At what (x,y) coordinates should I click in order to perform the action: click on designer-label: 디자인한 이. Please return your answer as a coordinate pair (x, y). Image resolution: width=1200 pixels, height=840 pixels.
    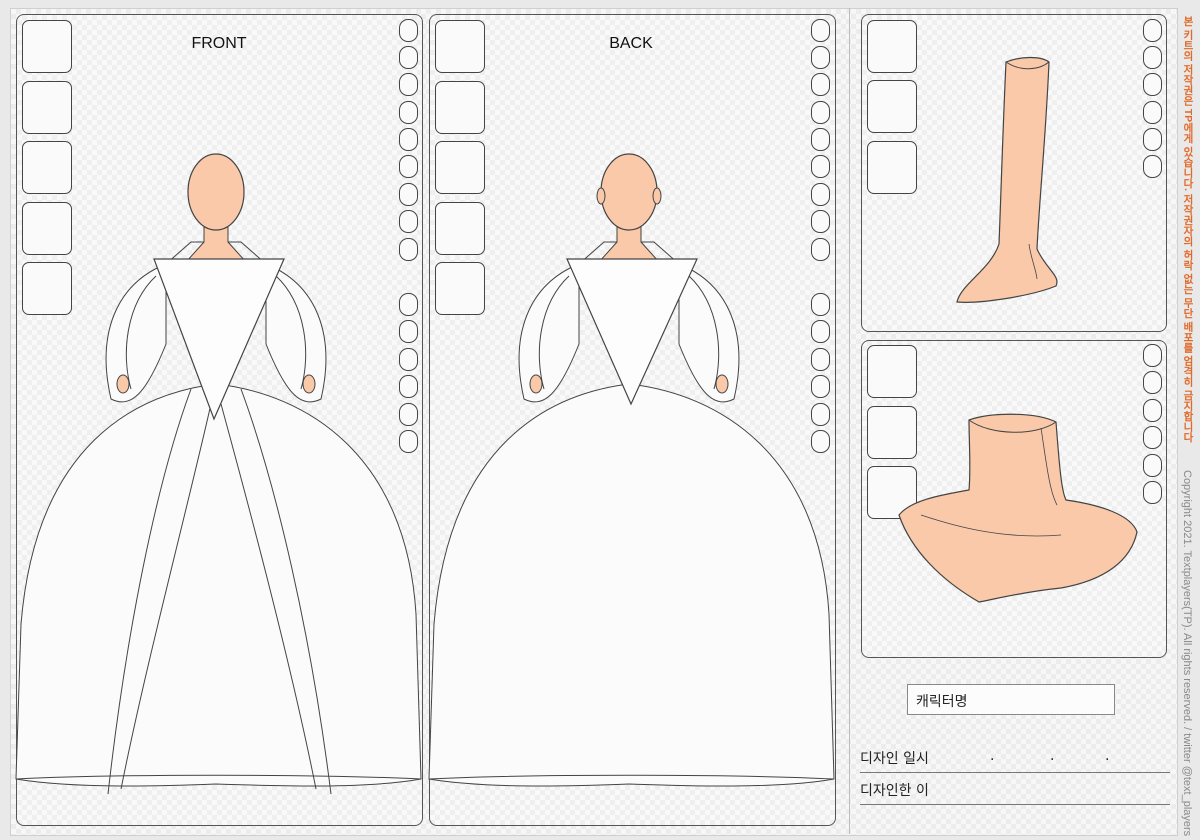
    Looking at the image, I should click on (894, 791).